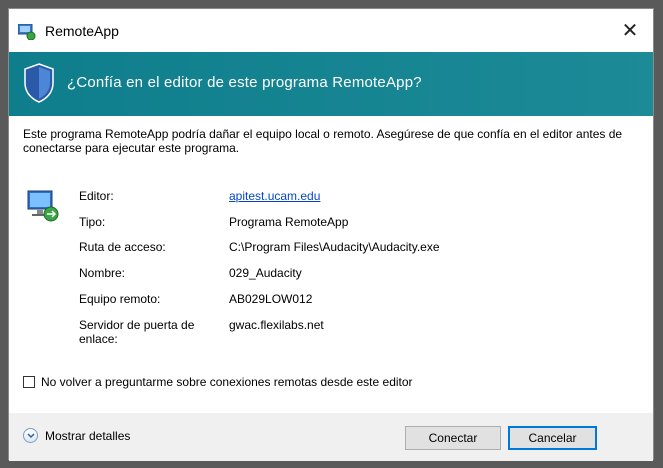 This screenshot has height=468, width=663. Describe the element at coordinates (102, 273) in the screenshot. I see `name-label: Nombre:` at that location.